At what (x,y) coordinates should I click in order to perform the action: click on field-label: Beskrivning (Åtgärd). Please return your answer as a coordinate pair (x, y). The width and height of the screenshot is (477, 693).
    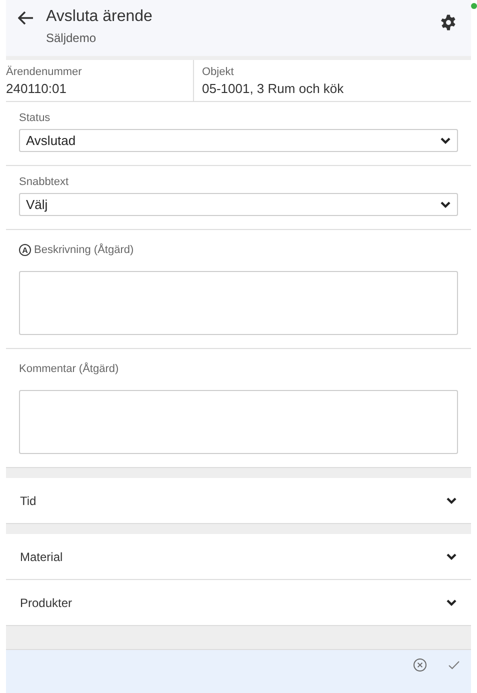
    Looking at the image, I should click on (84, 250).